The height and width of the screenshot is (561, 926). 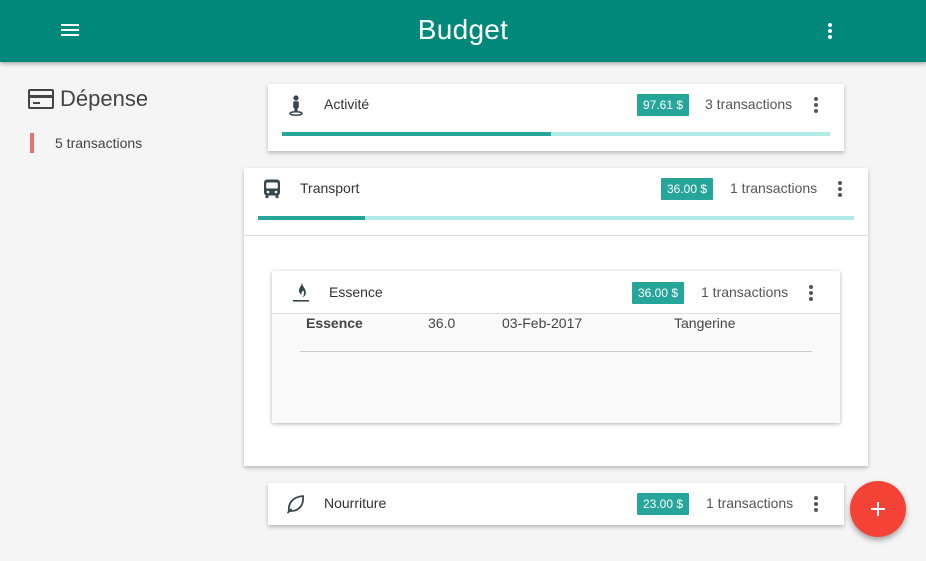 I want to click on app-title: Budget, so click(x=463, y=29).